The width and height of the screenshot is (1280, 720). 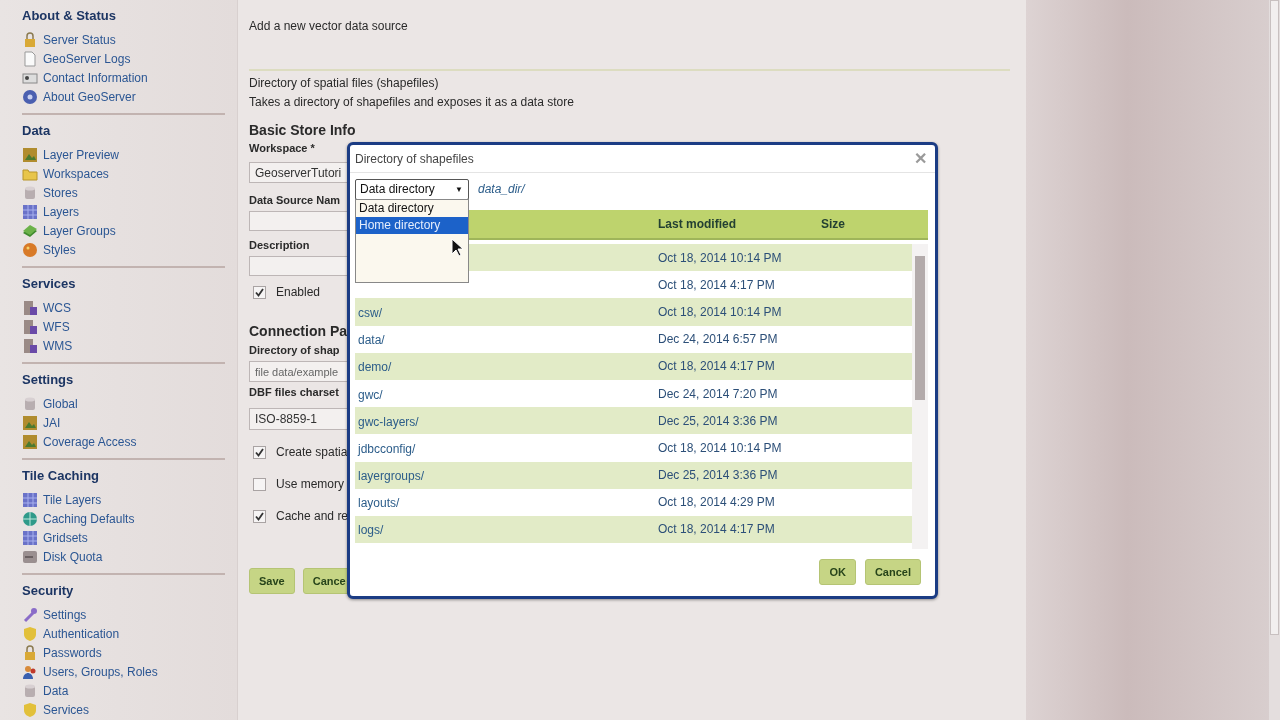 I want to click on folder-link: demo/, so click(x=373, y=367).